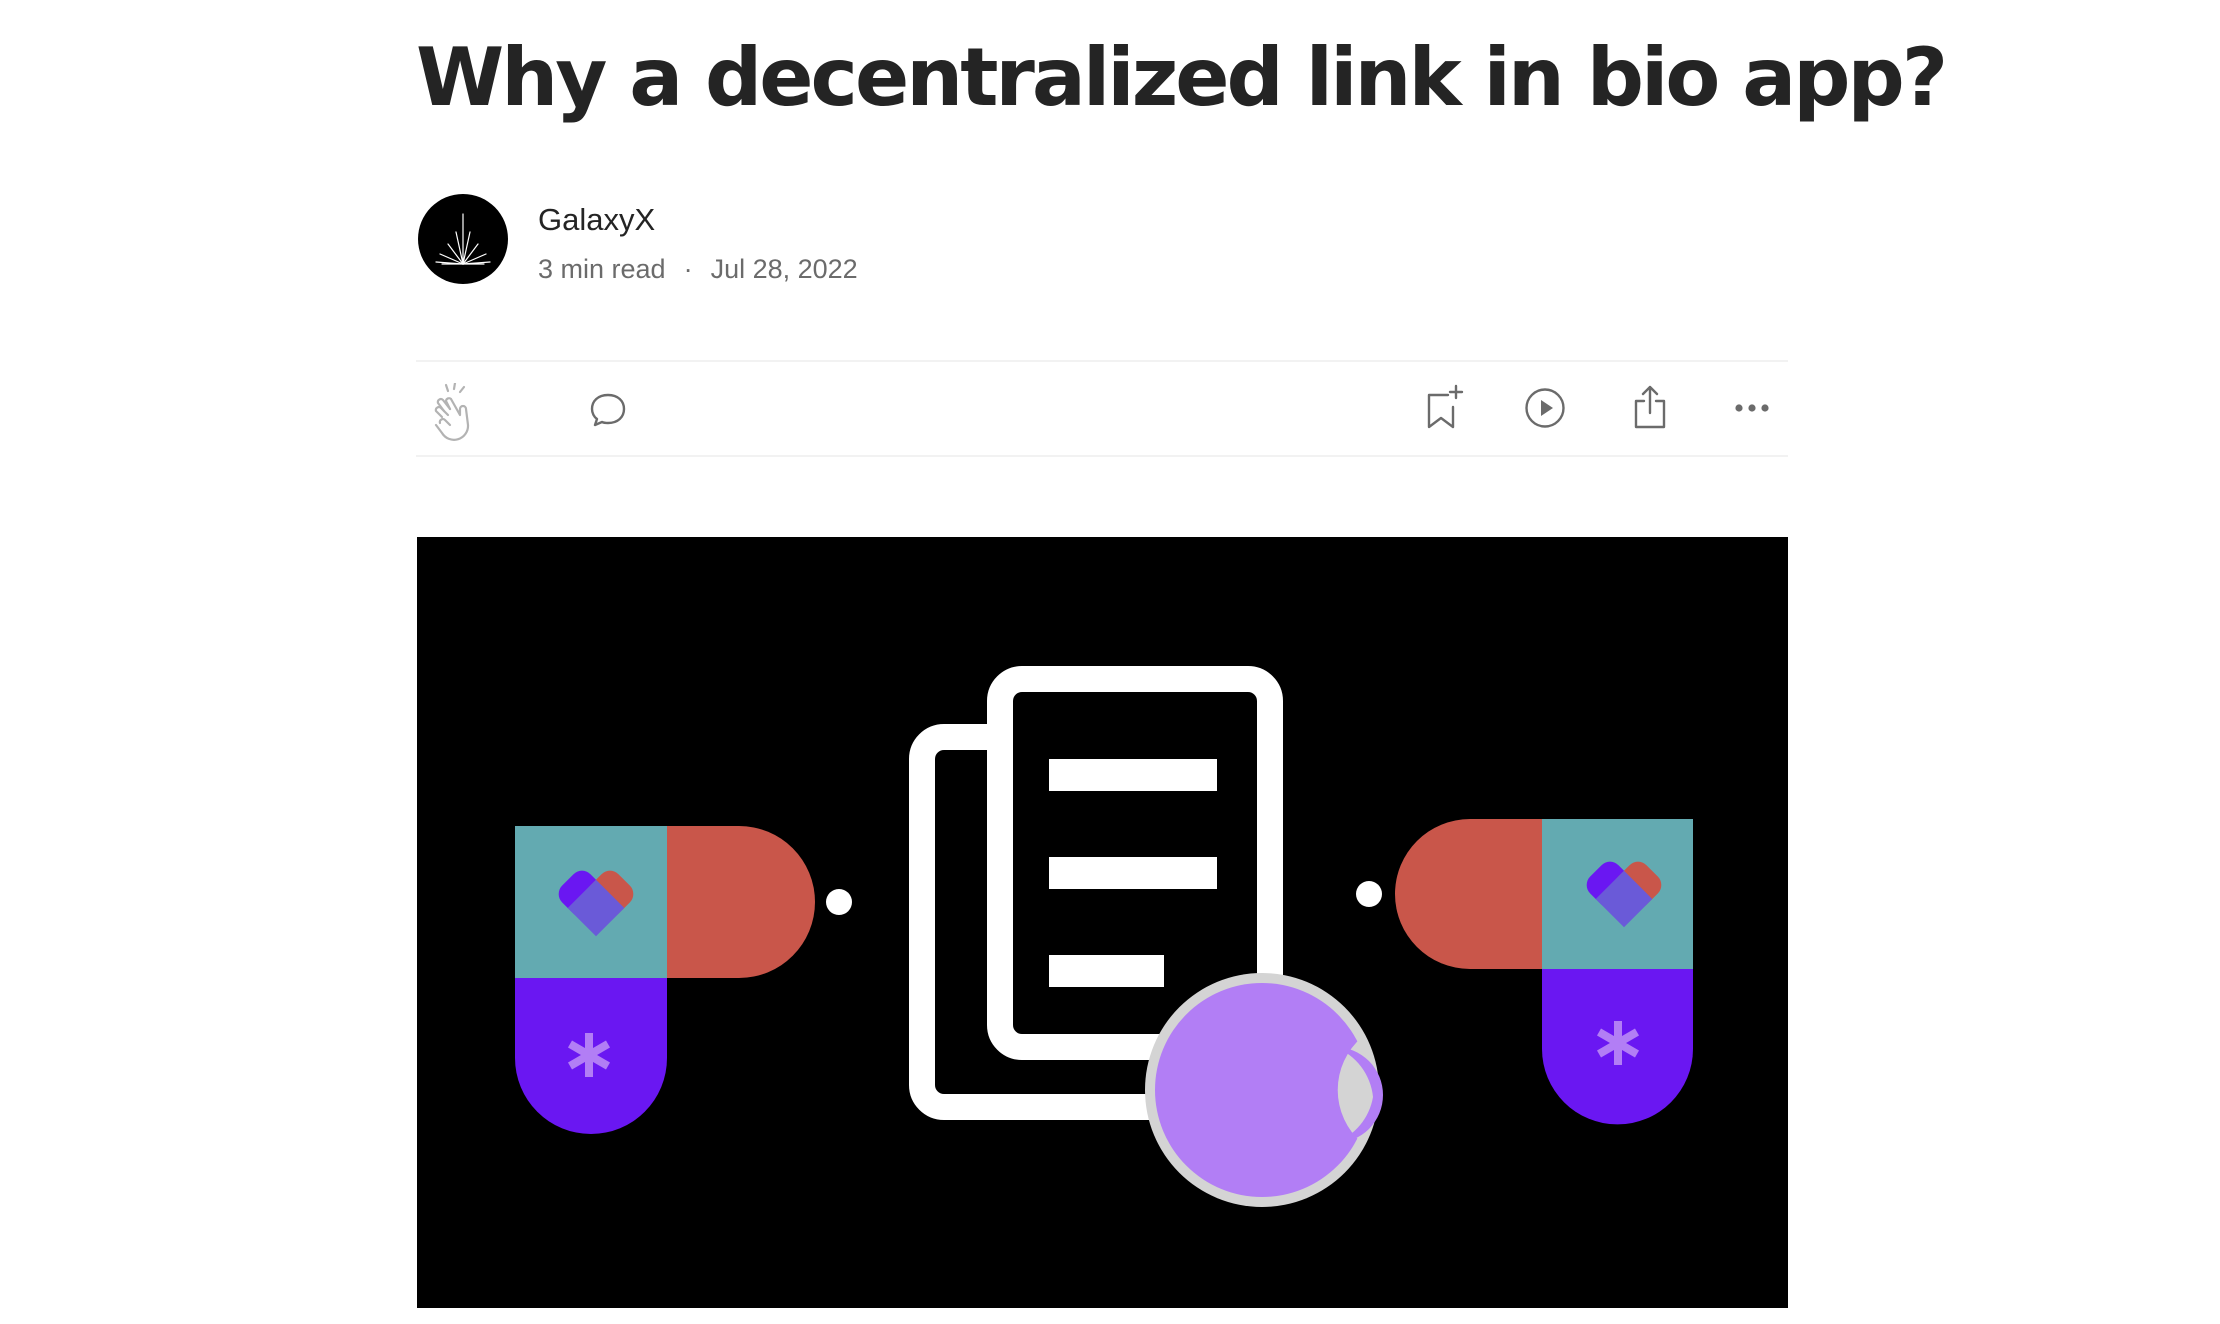 This screenshot has height=1324, width=2220. I want to click on article-meta: 3 min read · Jul 28, 2022, so click(698, 269).